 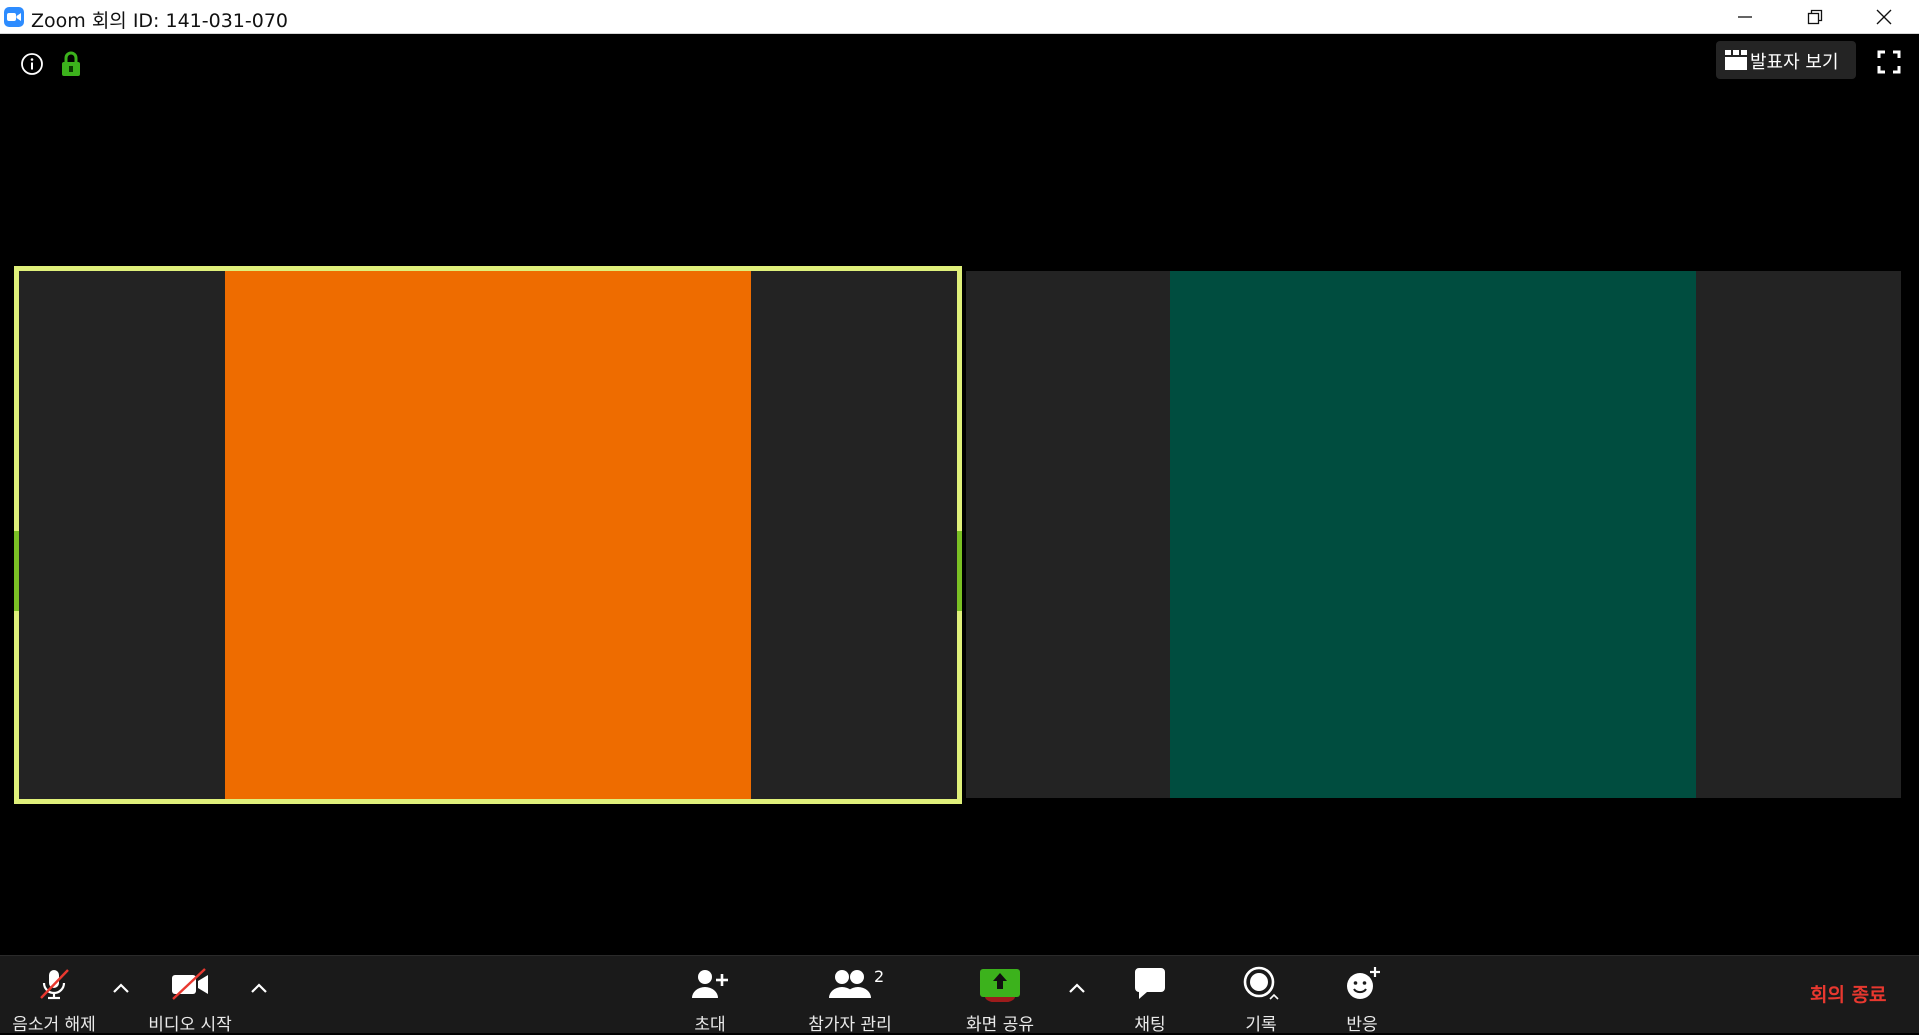 What do you see at coordinates (850, 1025) in the screenshot?
I see `participants-label: 참가자 관리` at bounding box center [850, 1025].